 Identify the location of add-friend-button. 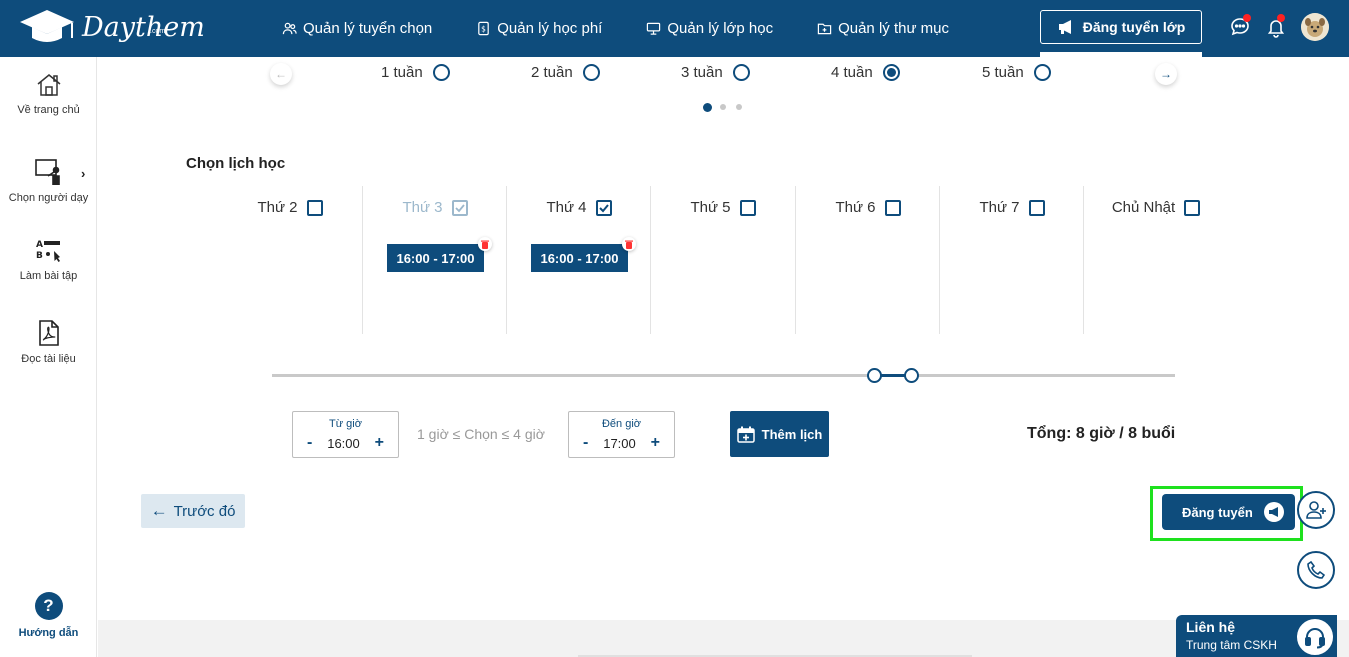
(1316, 510).